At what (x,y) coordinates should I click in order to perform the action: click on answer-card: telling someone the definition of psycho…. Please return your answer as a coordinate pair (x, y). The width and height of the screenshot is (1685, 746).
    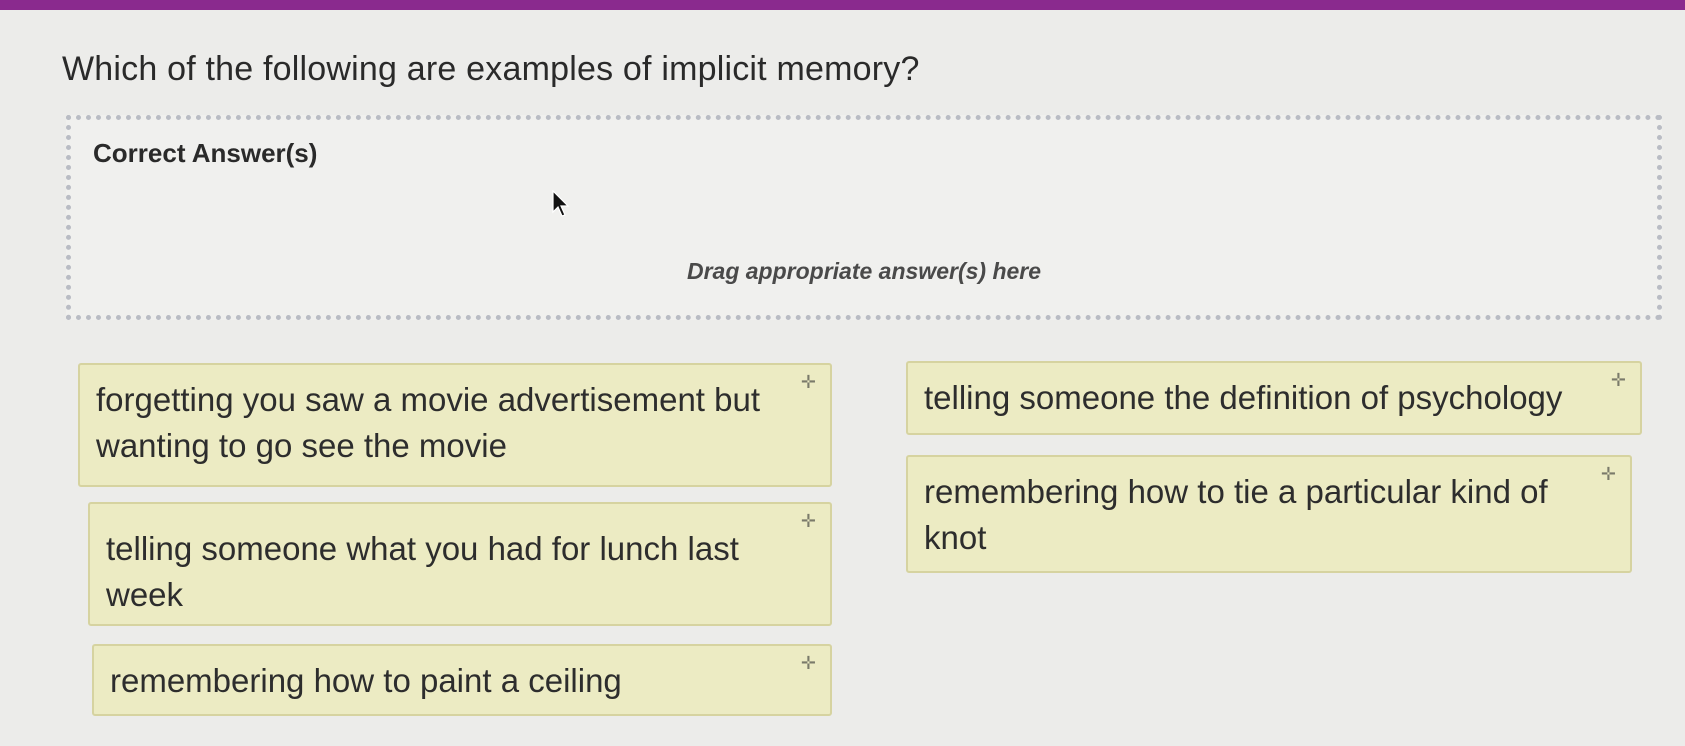
    Looking at the image, I should click on (1274, 398).